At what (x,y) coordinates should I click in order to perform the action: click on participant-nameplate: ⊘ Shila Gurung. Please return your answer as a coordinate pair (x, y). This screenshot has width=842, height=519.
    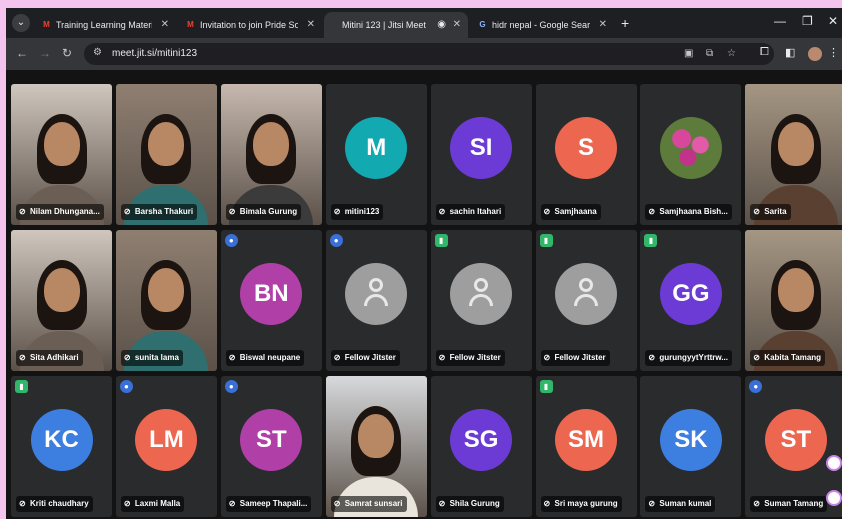
    Looking at the image, I should click on (469, 504).